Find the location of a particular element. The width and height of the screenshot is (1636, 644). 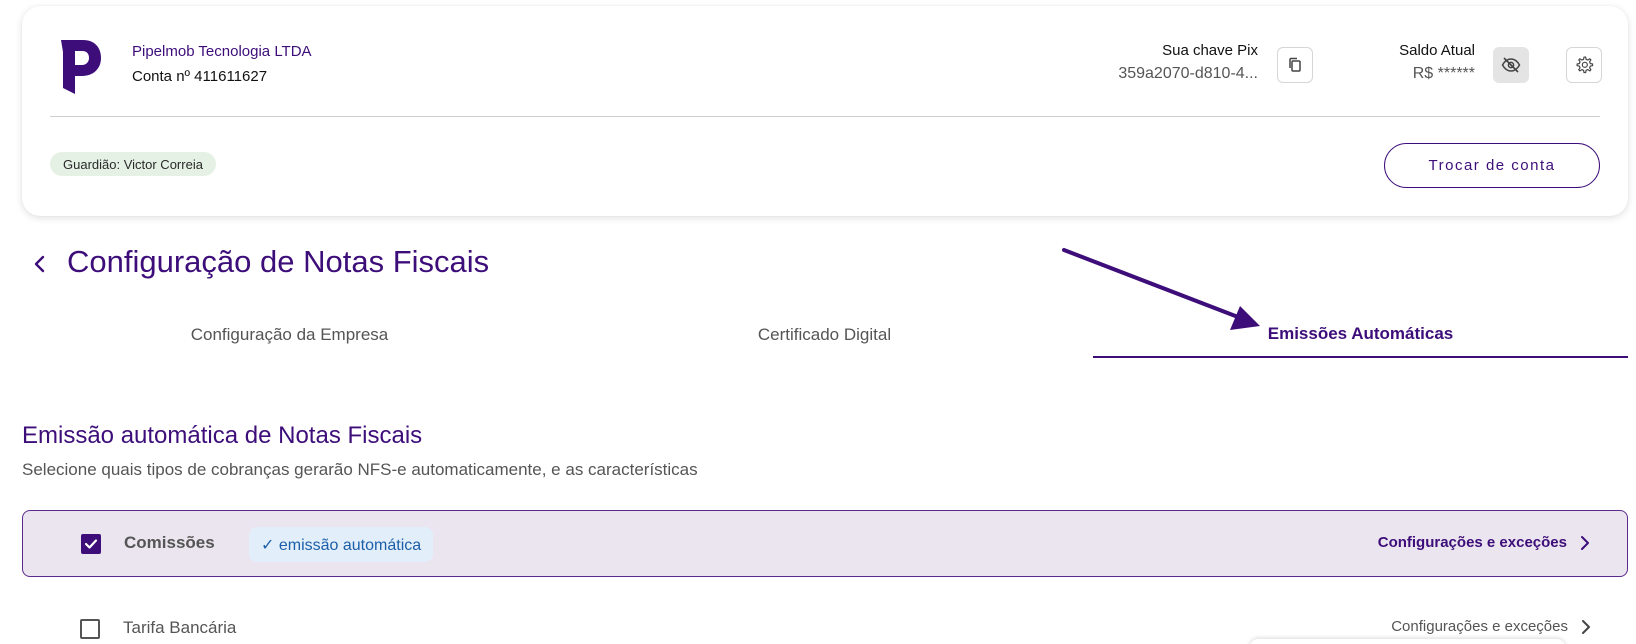

pipelmob-logo is located at coordinates (81, 67).